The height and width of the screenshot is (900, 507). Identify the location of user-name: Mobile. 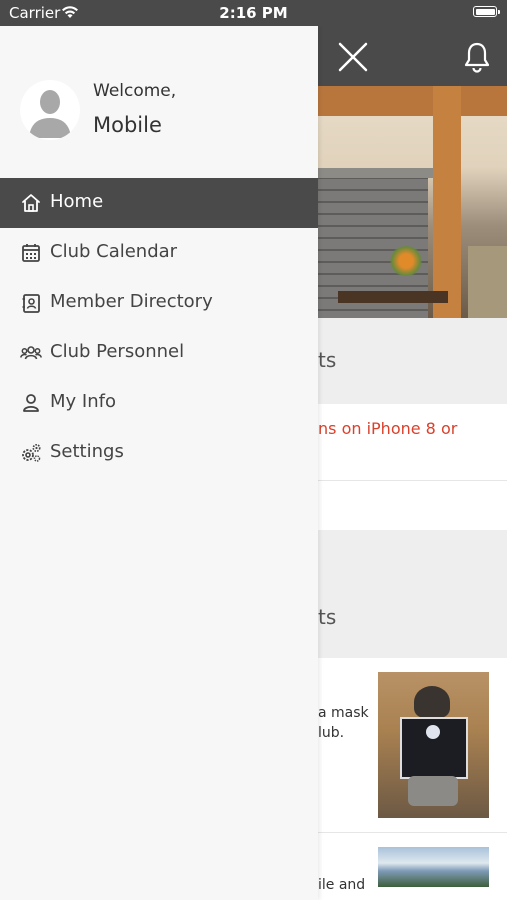
(127, 125).